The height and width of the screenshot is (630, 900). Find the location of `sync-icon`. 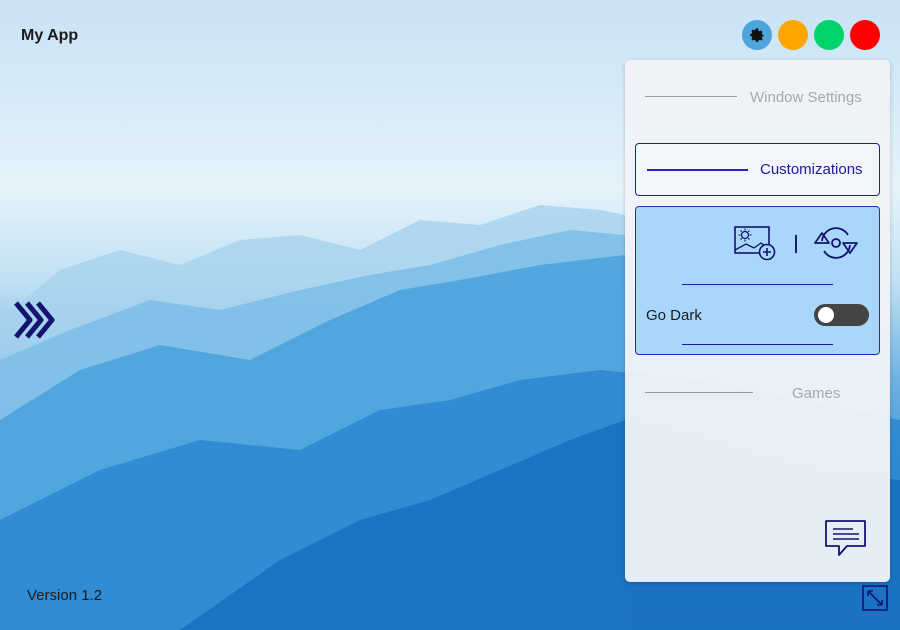

sync-icon is located at coordinates (836, 243).